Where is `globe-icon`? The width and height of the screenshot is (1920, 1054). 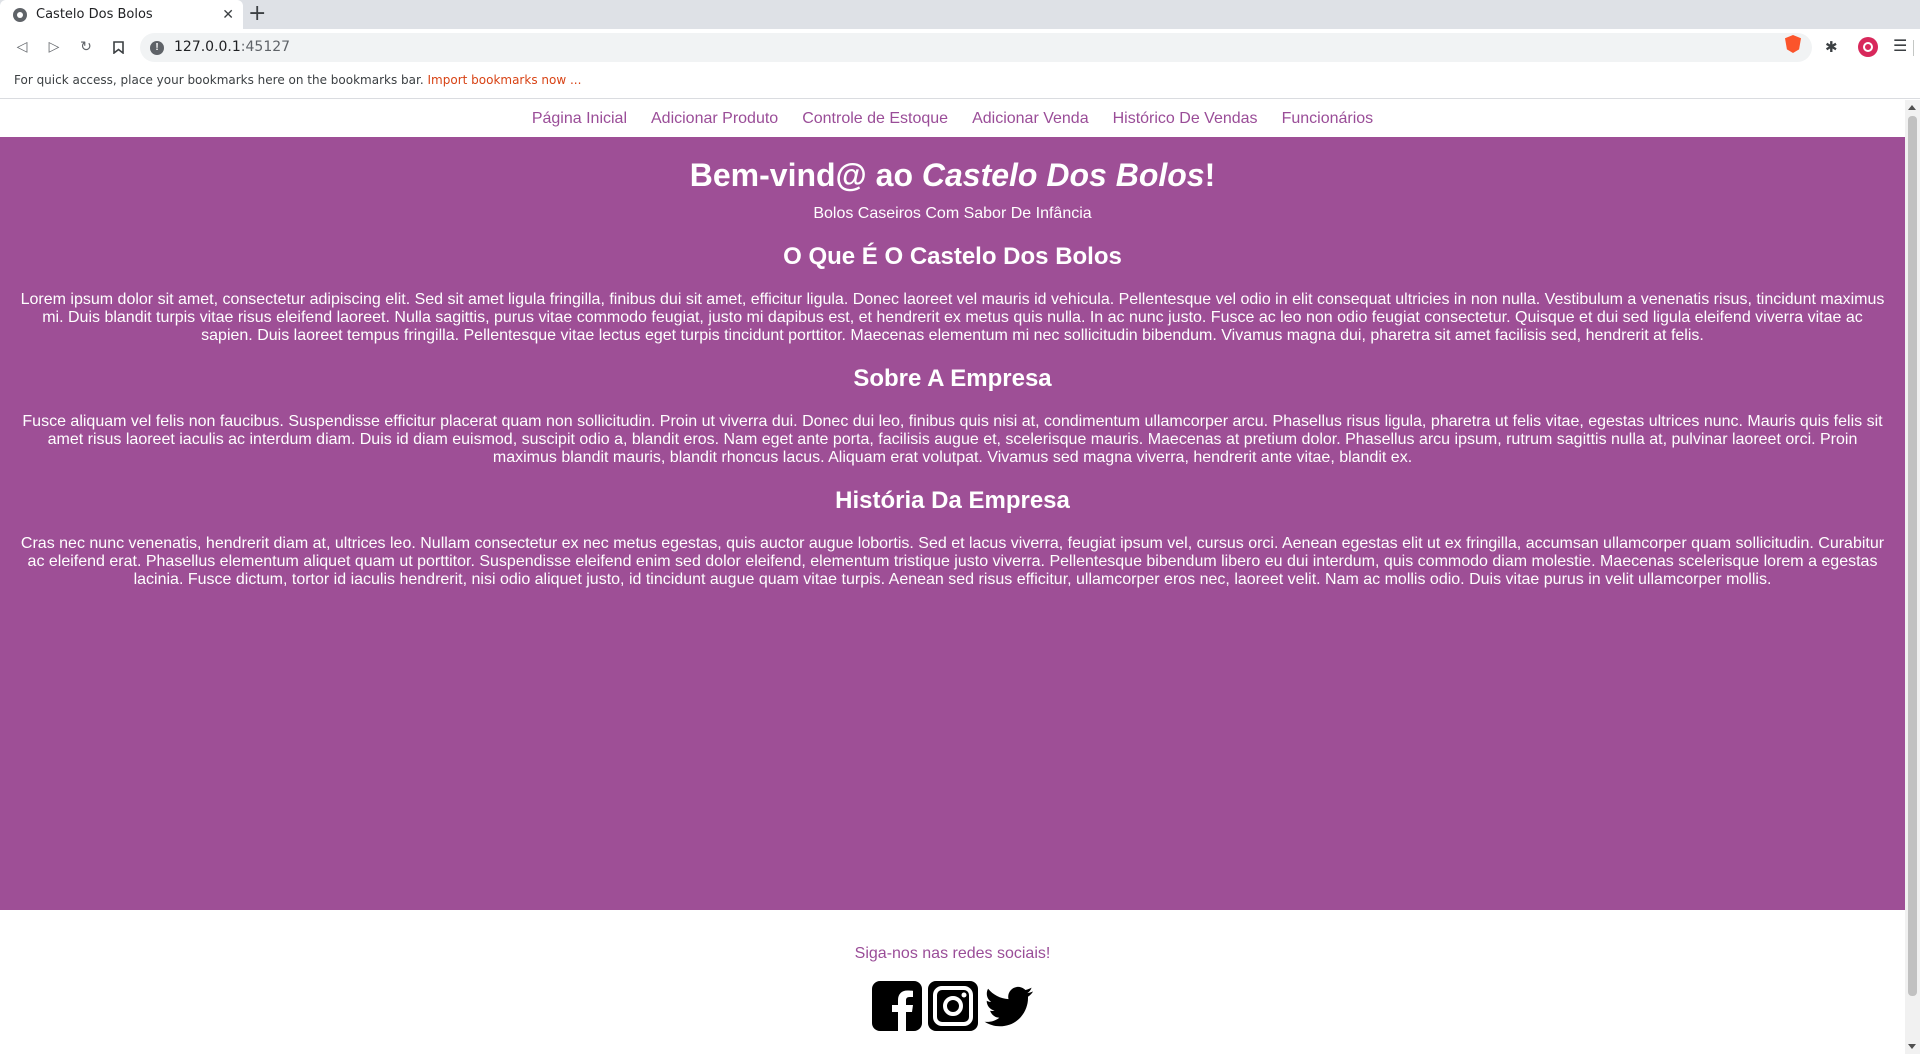
globe-icon is located at coordinates (20, 14).